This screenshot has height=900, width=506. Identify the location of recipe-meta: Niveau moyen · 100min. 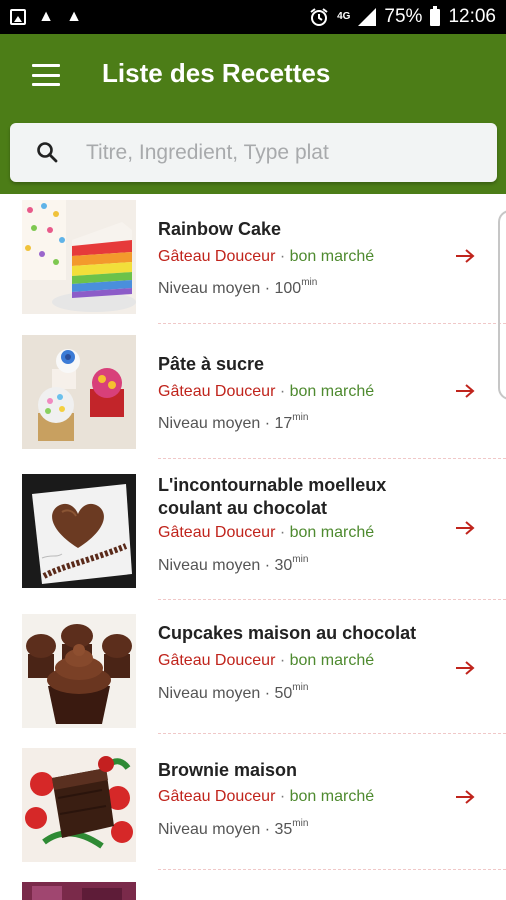
(237, 286).